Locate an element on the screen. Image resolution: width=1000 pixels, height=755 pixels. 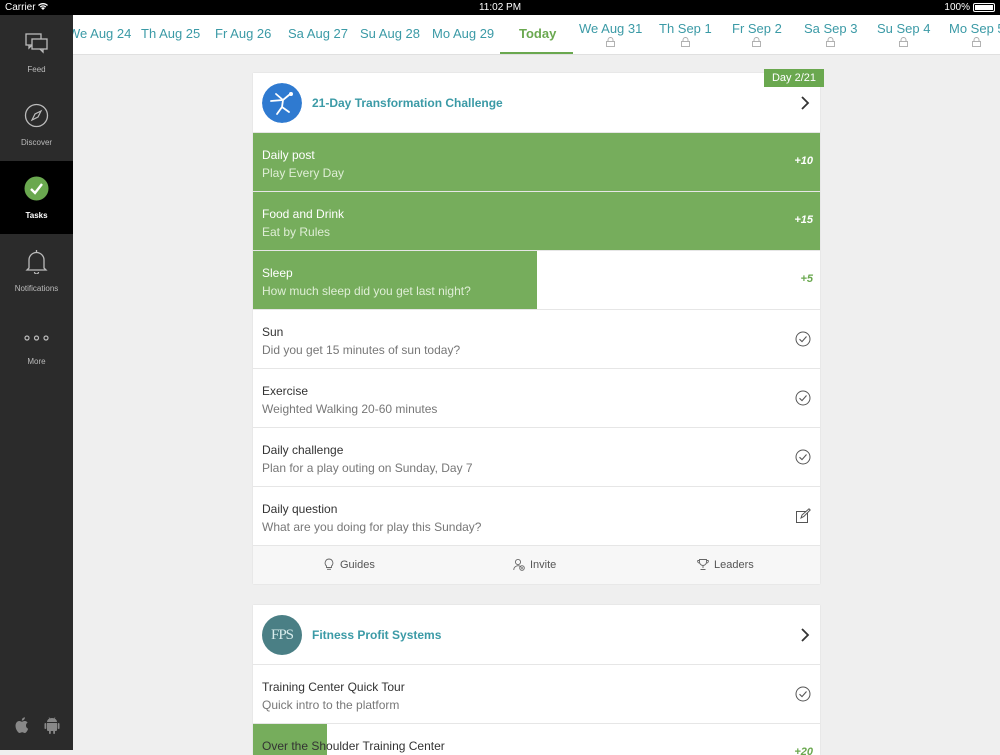
task-row: Daily post Play Every Day +10 is located at coordinates (536, 162).